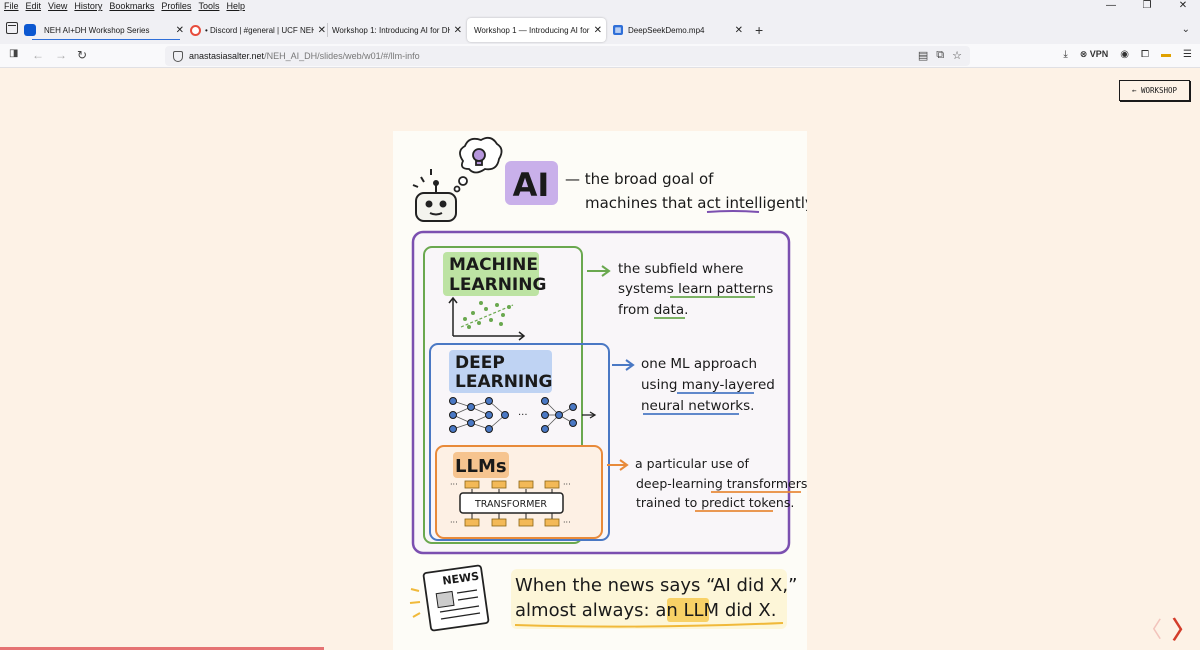 The width and height of the screenshot is (1200, 650). Describe the element at coordinates (258, 30) in the screenshot. I see `tab-discord: • Discord | #general | UCF NEH ✕` at that location.